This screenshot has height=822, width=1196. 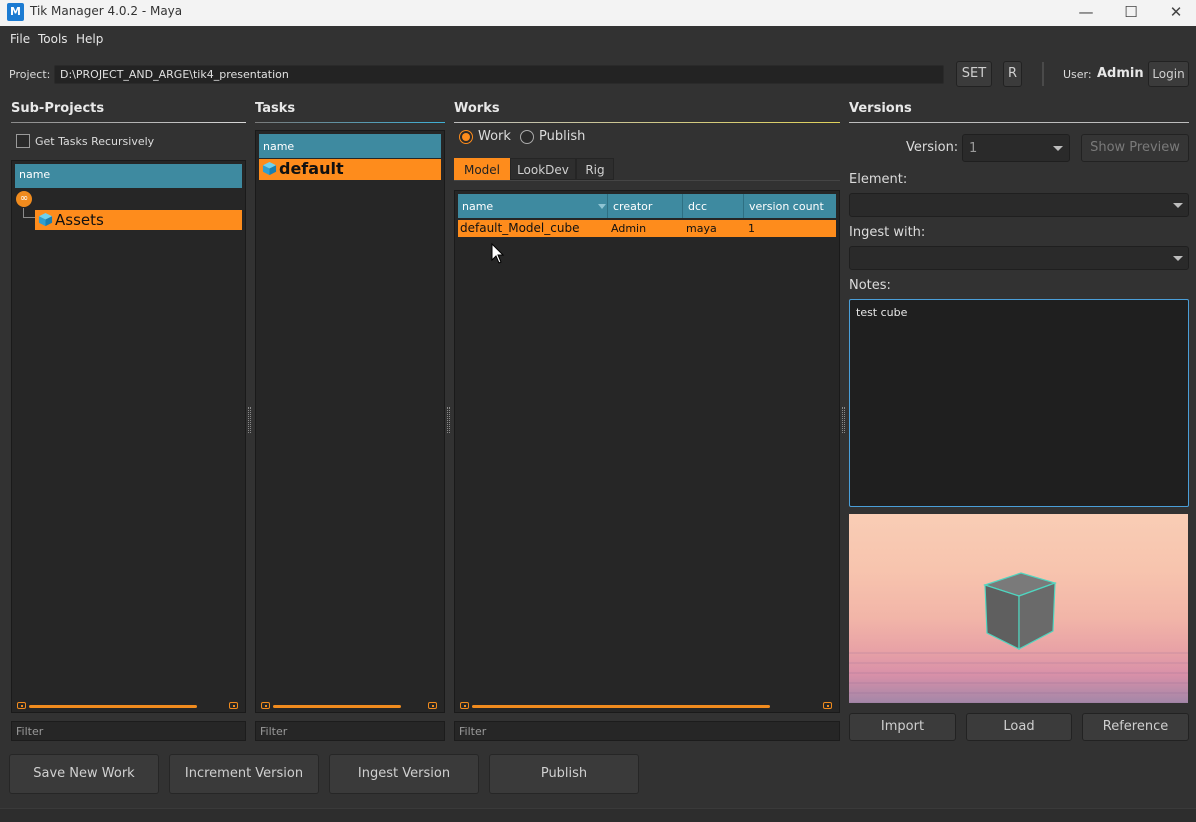 What do you see at coordinates (751, 228) in the screenshot?
I see `cell-version-count: 1` at bounding box center [751, 228].